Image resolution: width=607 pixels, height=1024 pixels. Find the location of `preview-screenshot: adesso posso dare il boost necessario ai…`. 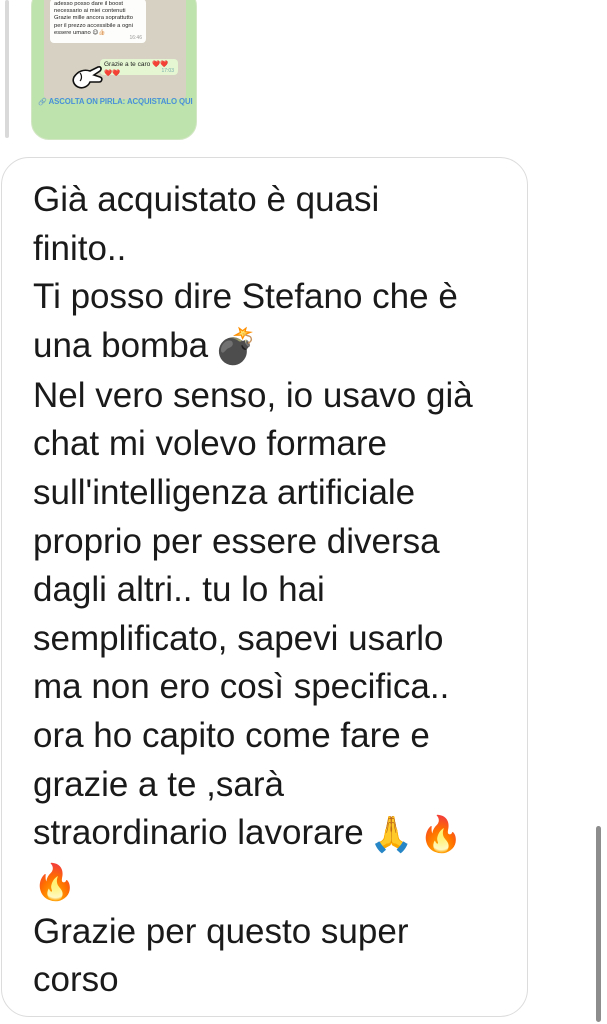

preview-screenshot: adesso posso dare il boost necessario ai… is located at coordinates (115, 49).